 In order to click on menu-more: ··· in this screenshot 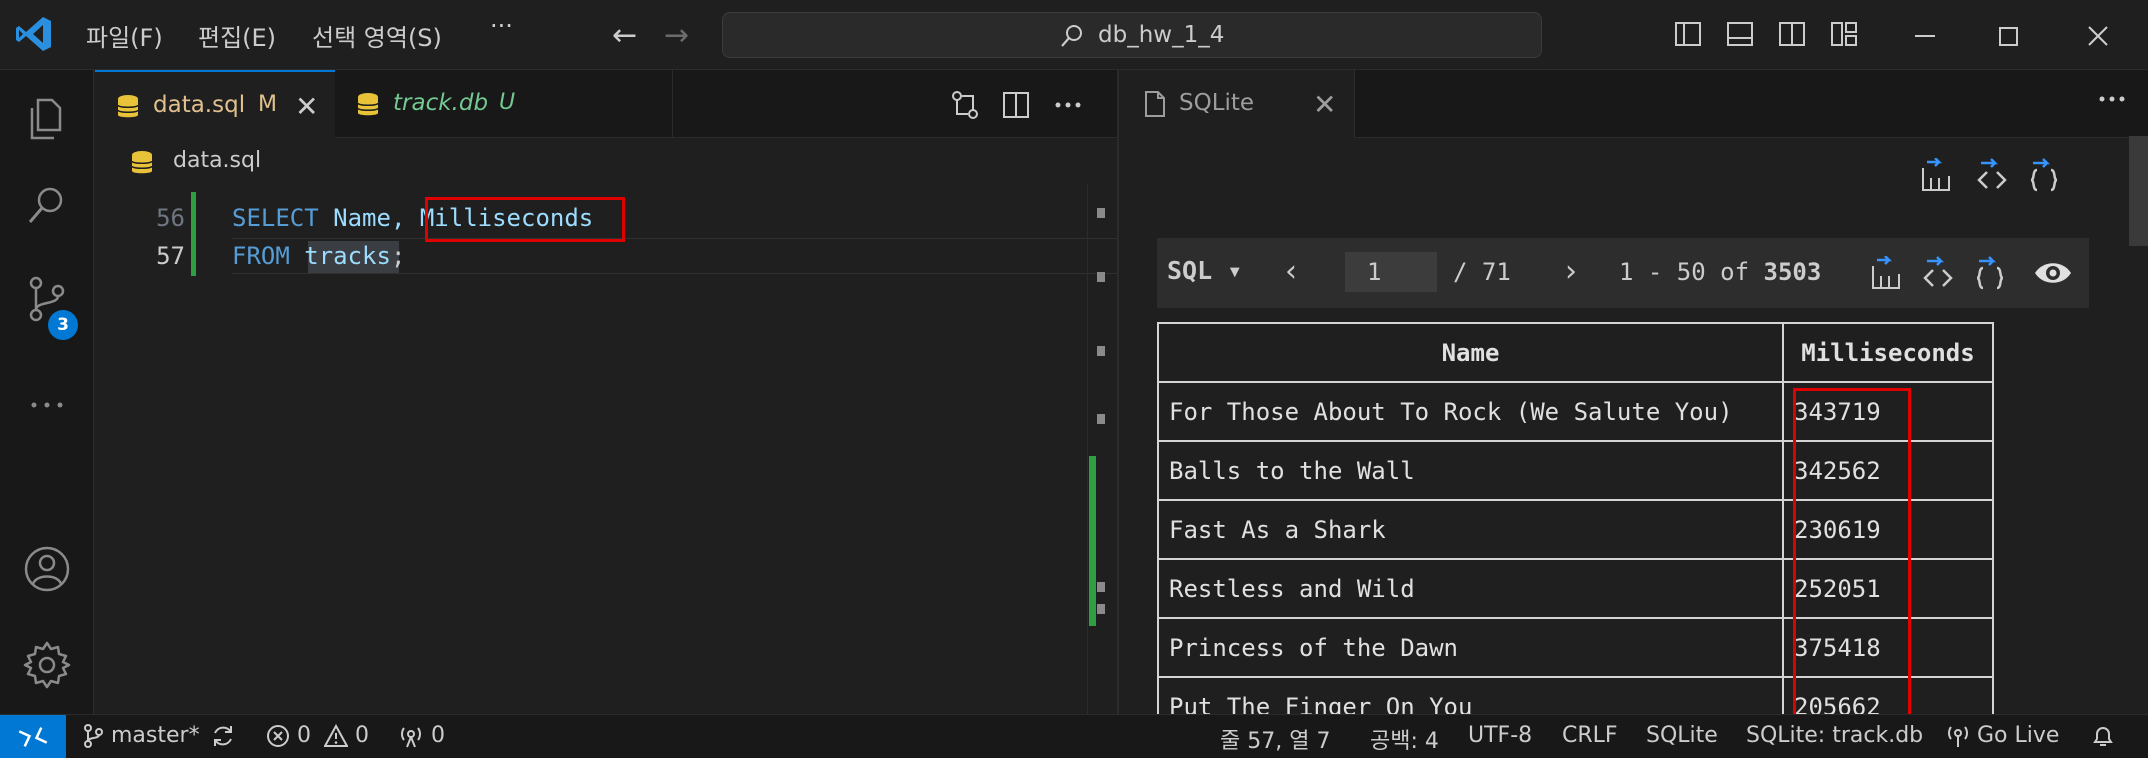, I will do `click(501, 26)`.